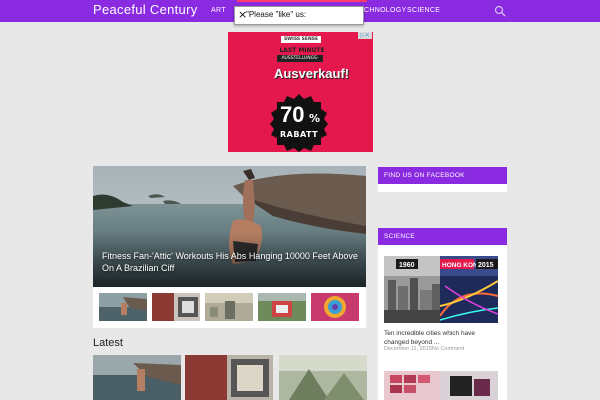 Image resolution: width=600 pixels, height=400 pixels. I want to click on search-icon, so click(500, 11).